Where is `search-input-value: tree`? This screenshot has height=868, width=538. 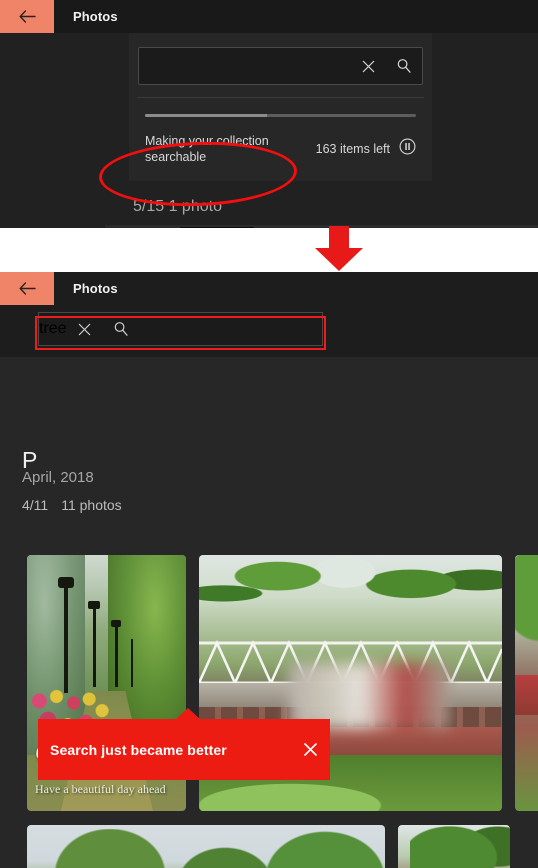 search-input-value: tree is located at coordinates (53, 328).